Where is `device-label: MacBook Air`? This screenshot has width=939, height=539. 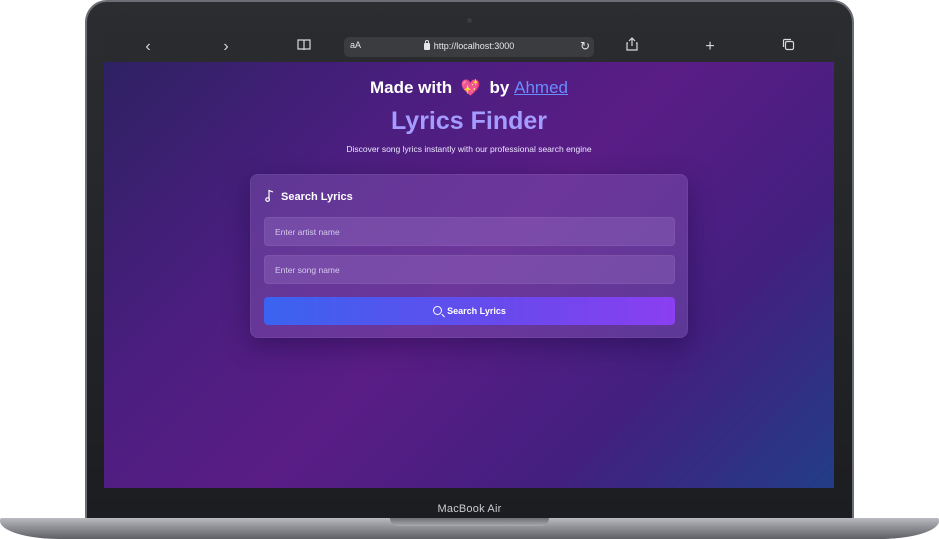
device-label: MacBook Air is located at coordinates (469, 509).